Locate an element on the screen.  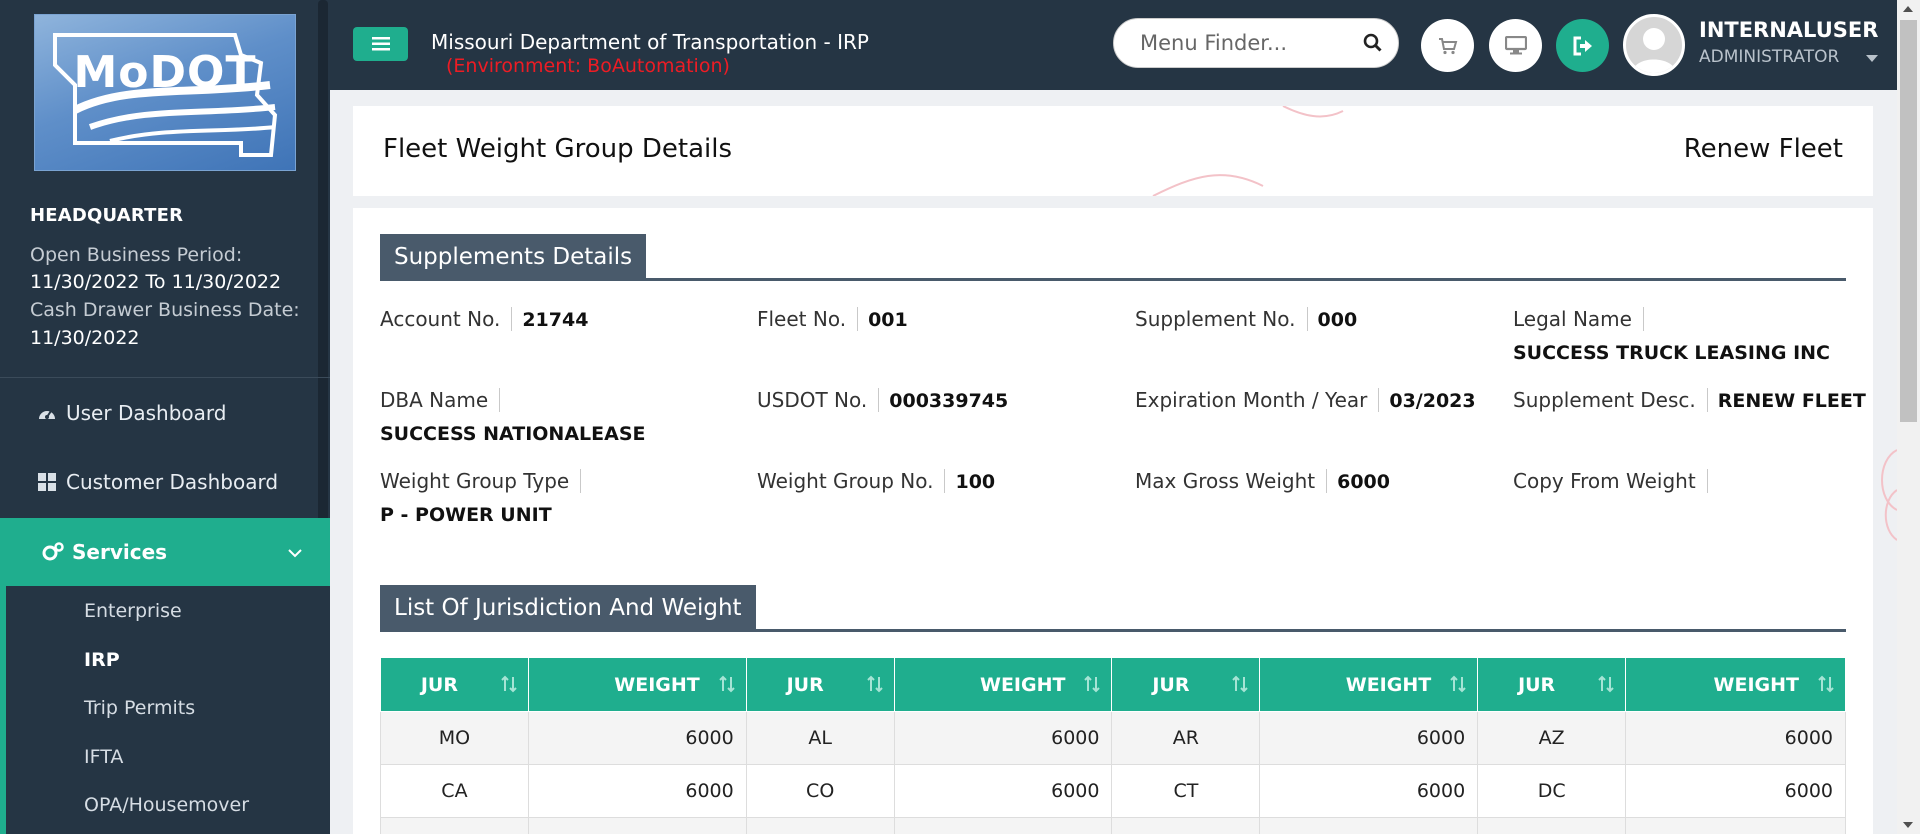
table-cell-jur: CO is located at coordinates (820, 791).